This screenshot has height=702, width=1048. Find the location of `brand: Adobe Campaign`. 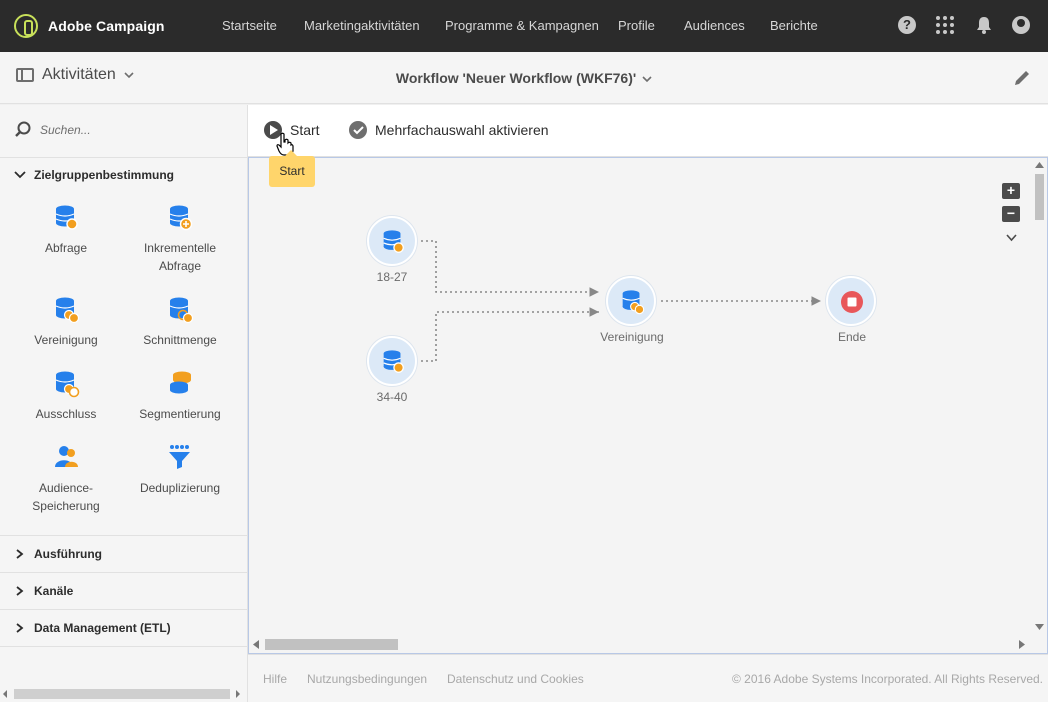

brand: Adobe Campaign is located at coordinates (89, 26).